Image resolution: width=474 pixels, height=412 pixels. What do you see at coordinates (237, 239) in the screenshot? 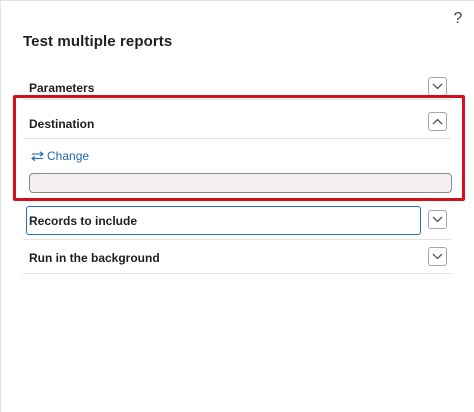
I see `records-divider` at bounding box center [237, 239].